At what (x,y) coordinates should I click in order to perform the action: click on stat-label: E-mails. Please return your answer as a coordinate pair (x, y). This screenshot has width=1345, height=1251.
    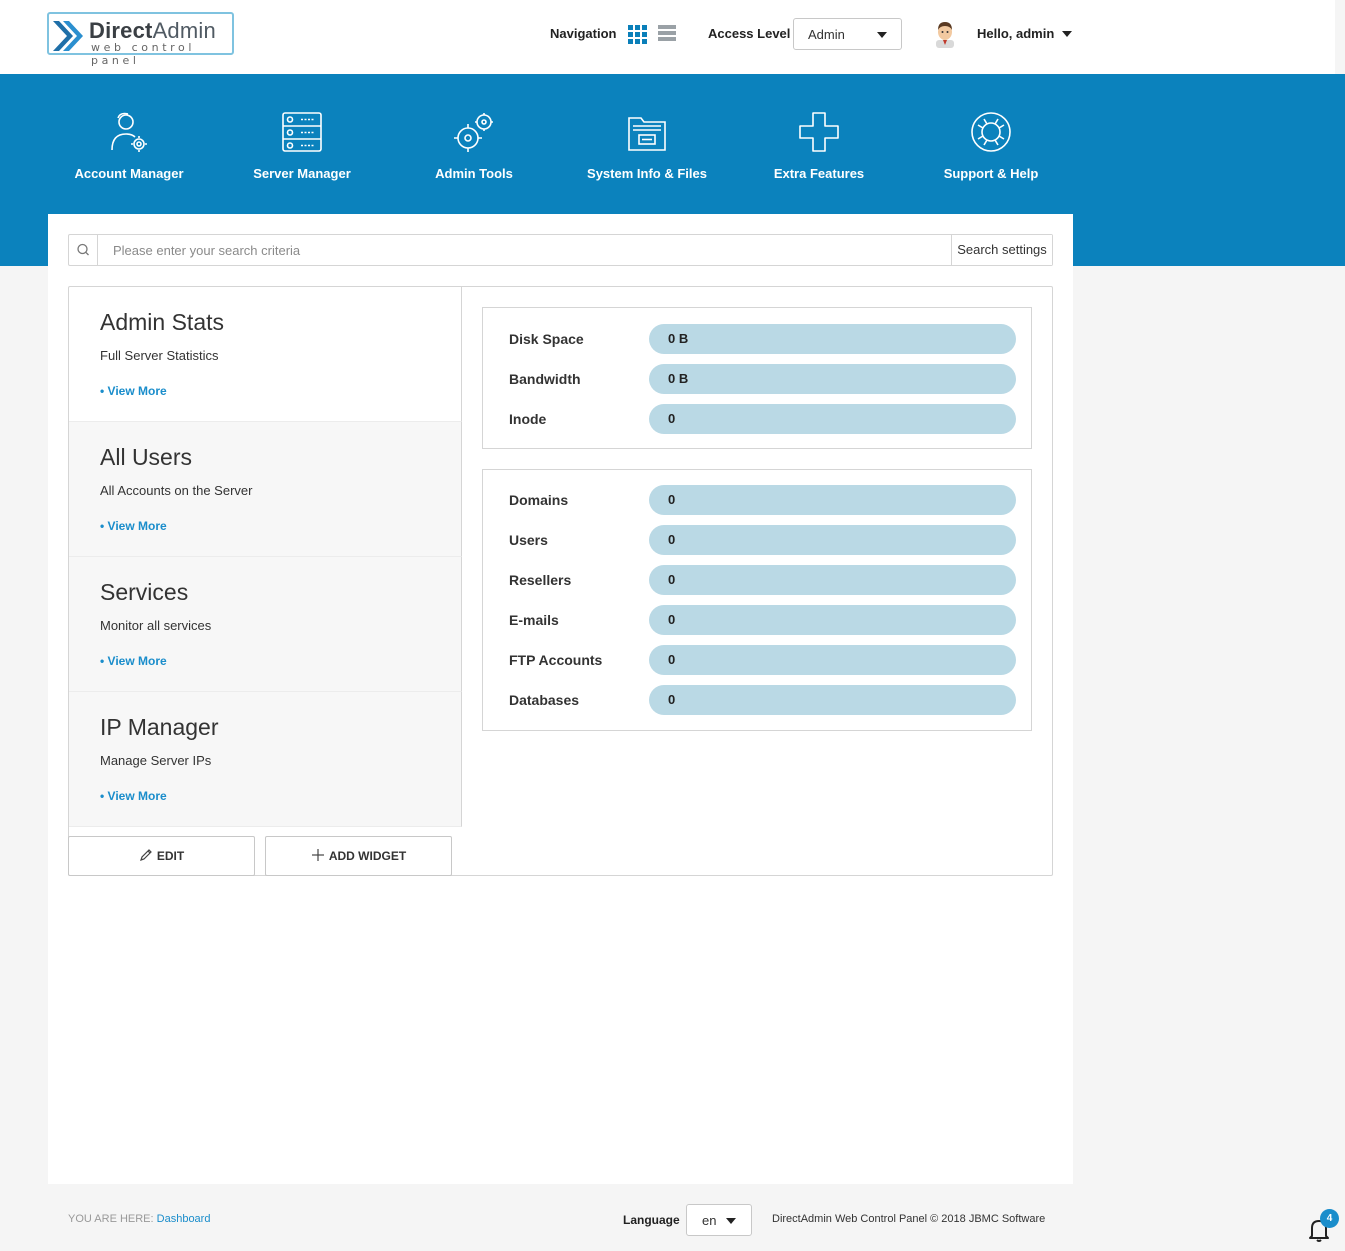
    Looking at the image, I should click on (534, 620).